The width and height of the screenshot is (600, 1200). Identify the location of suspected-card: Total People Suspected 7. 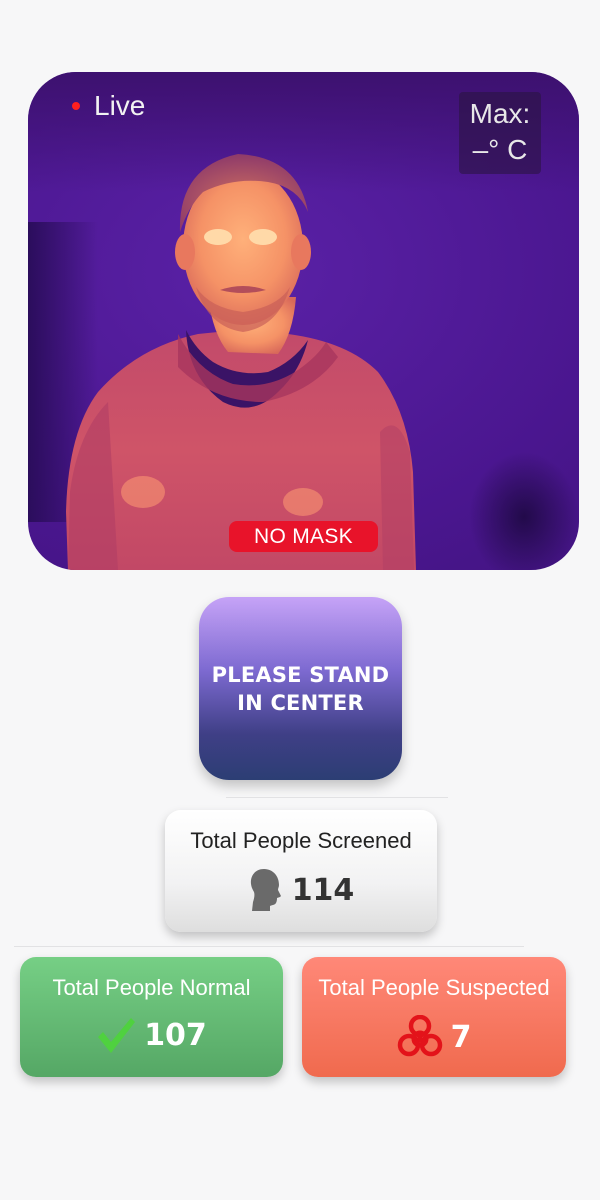
(434, 1017).